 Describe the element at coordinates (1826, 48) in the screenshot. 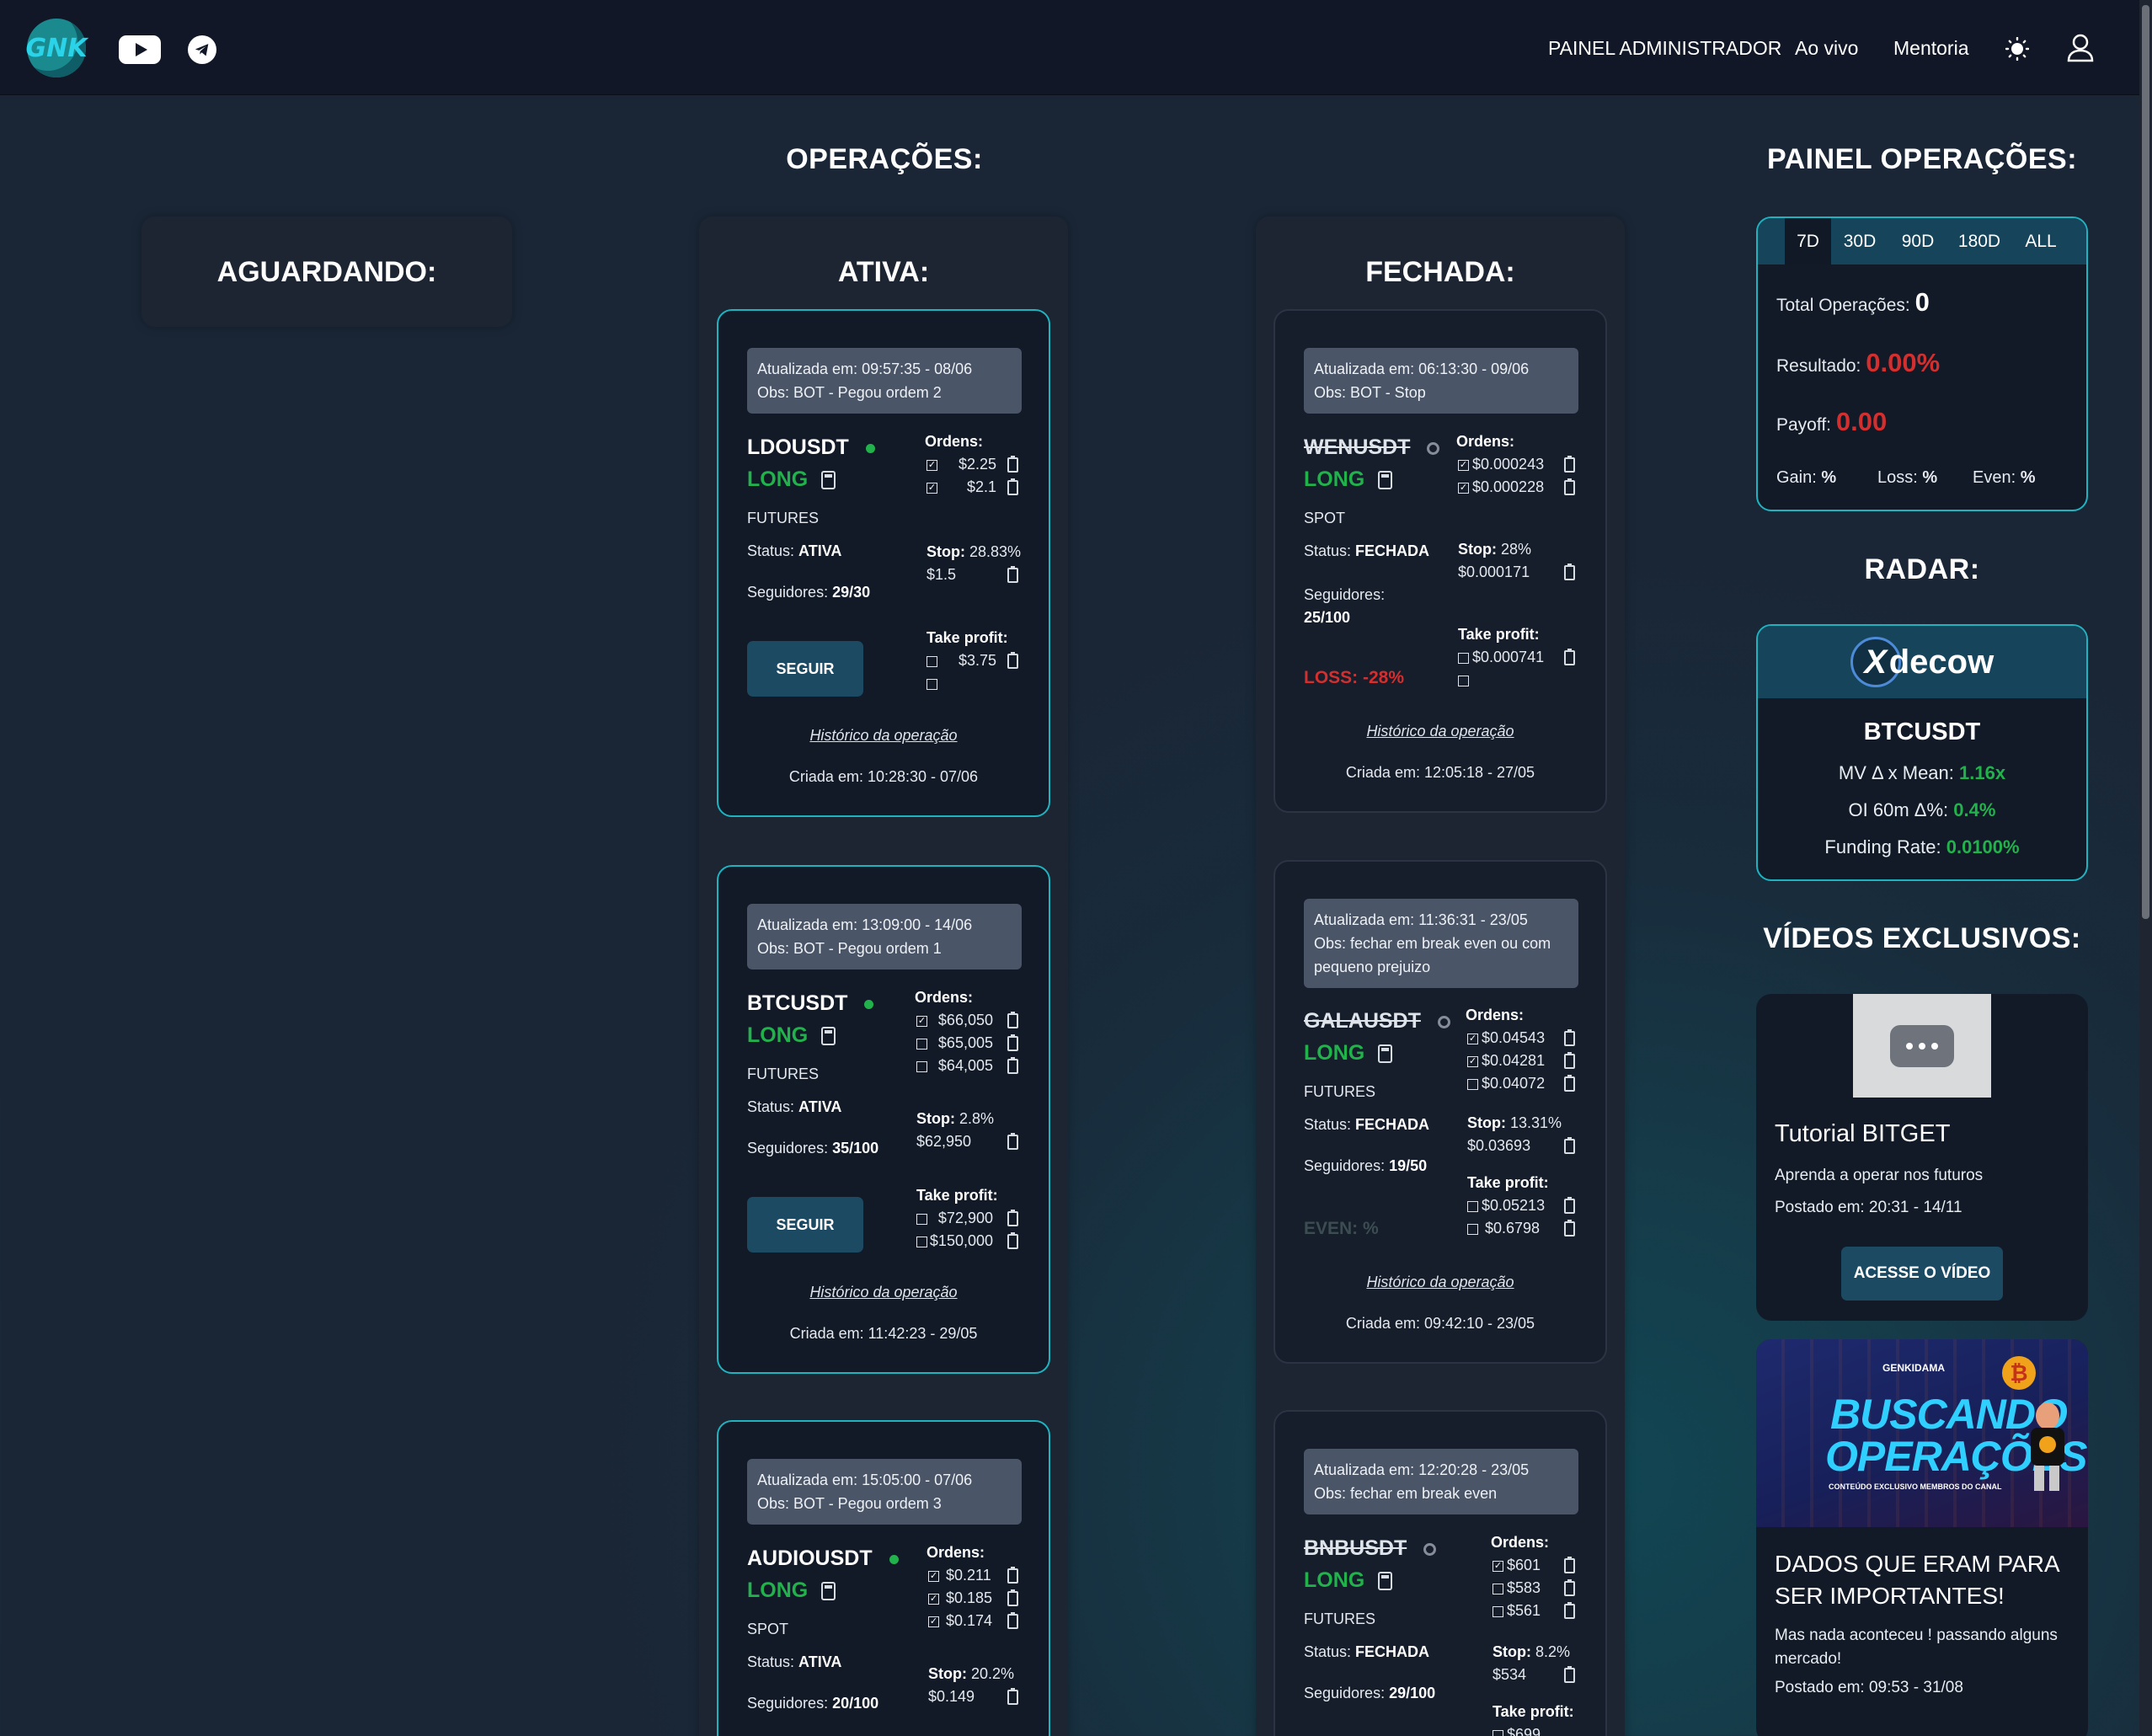

I see `nav-live: Ao vivo` at that location.